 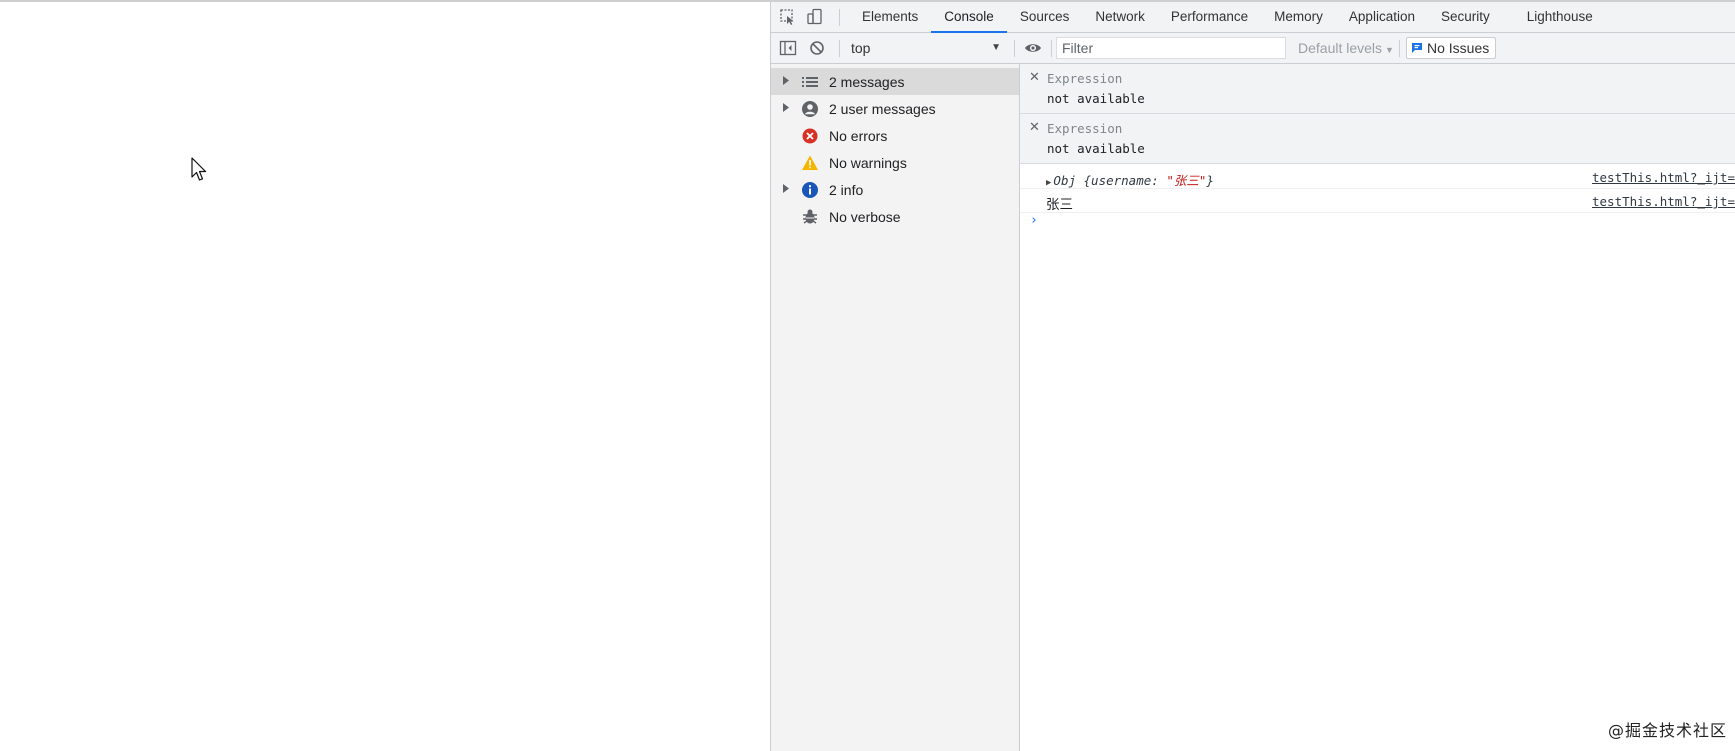 What do you see at coordinates (1171, 48) in the screenshot?
I see `filter-input: Filter` at bounding box center [1171, 48].